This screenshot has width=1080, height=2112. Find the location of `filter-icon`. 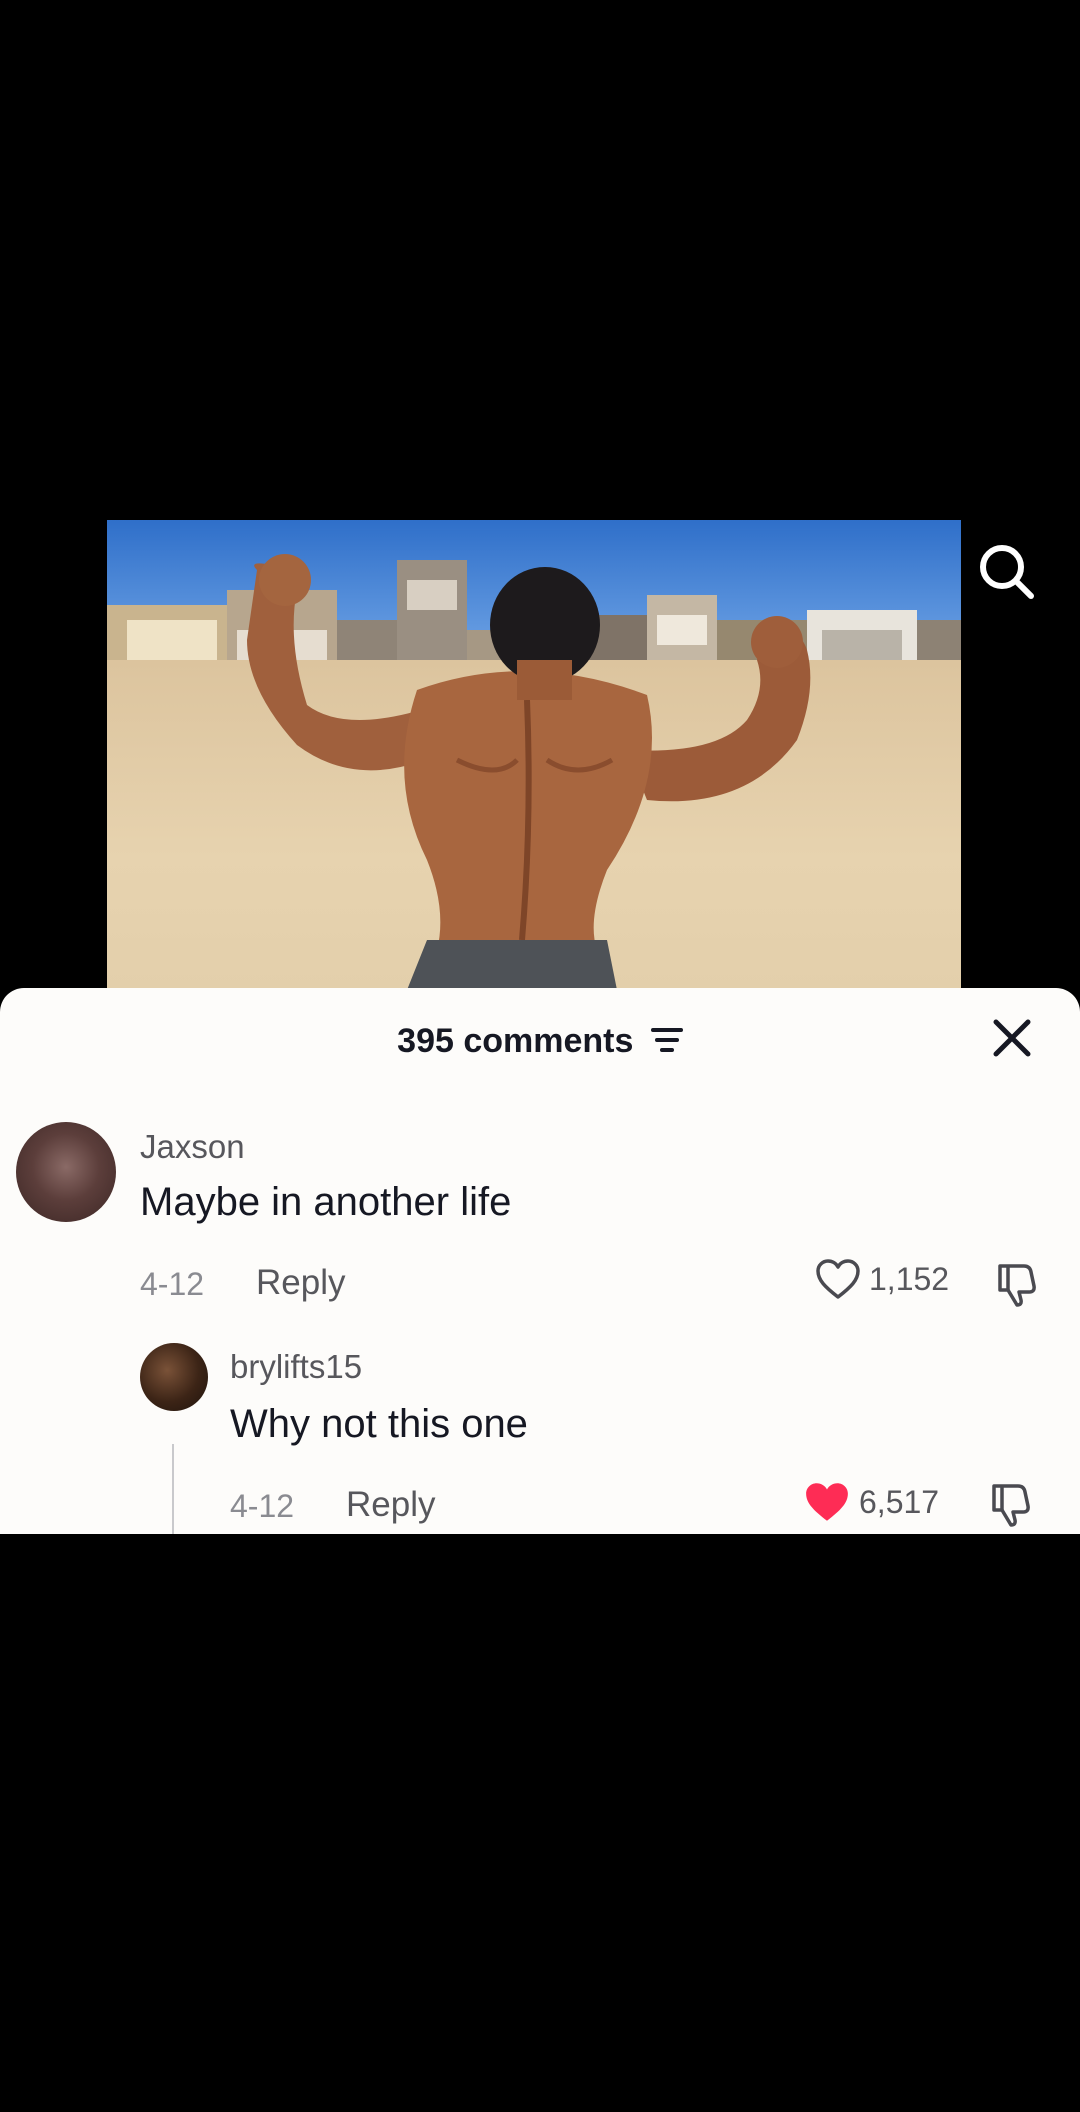

filter-icon is located at coordinates (666, 1040).